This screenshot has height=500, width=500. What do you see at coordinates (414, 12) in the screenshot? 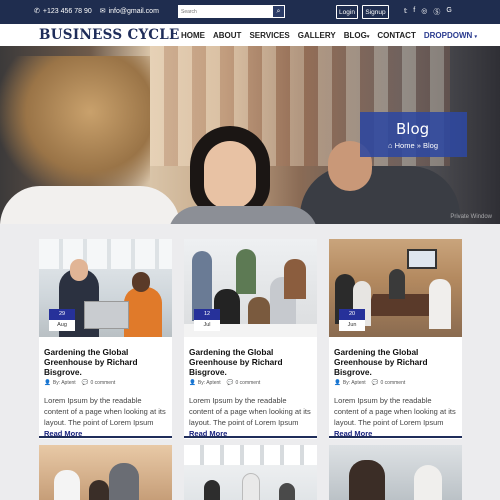
I see `facebook-icon: f` at bounding box center [414, 12].